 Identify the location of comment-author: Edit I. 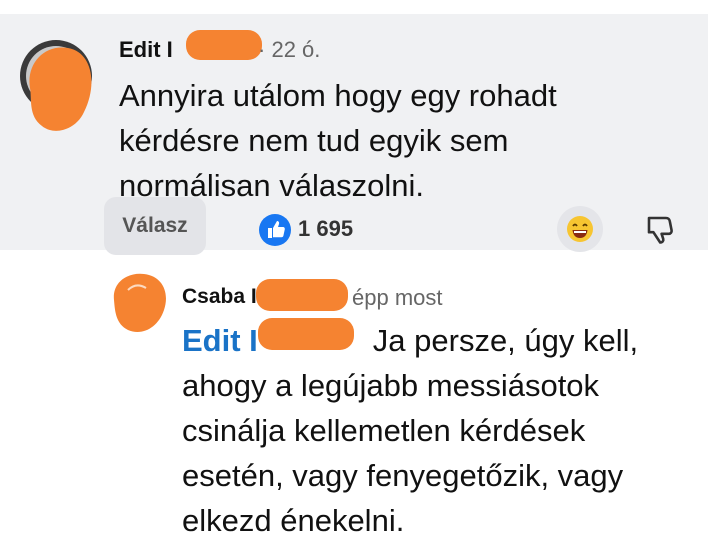
(146, 50).